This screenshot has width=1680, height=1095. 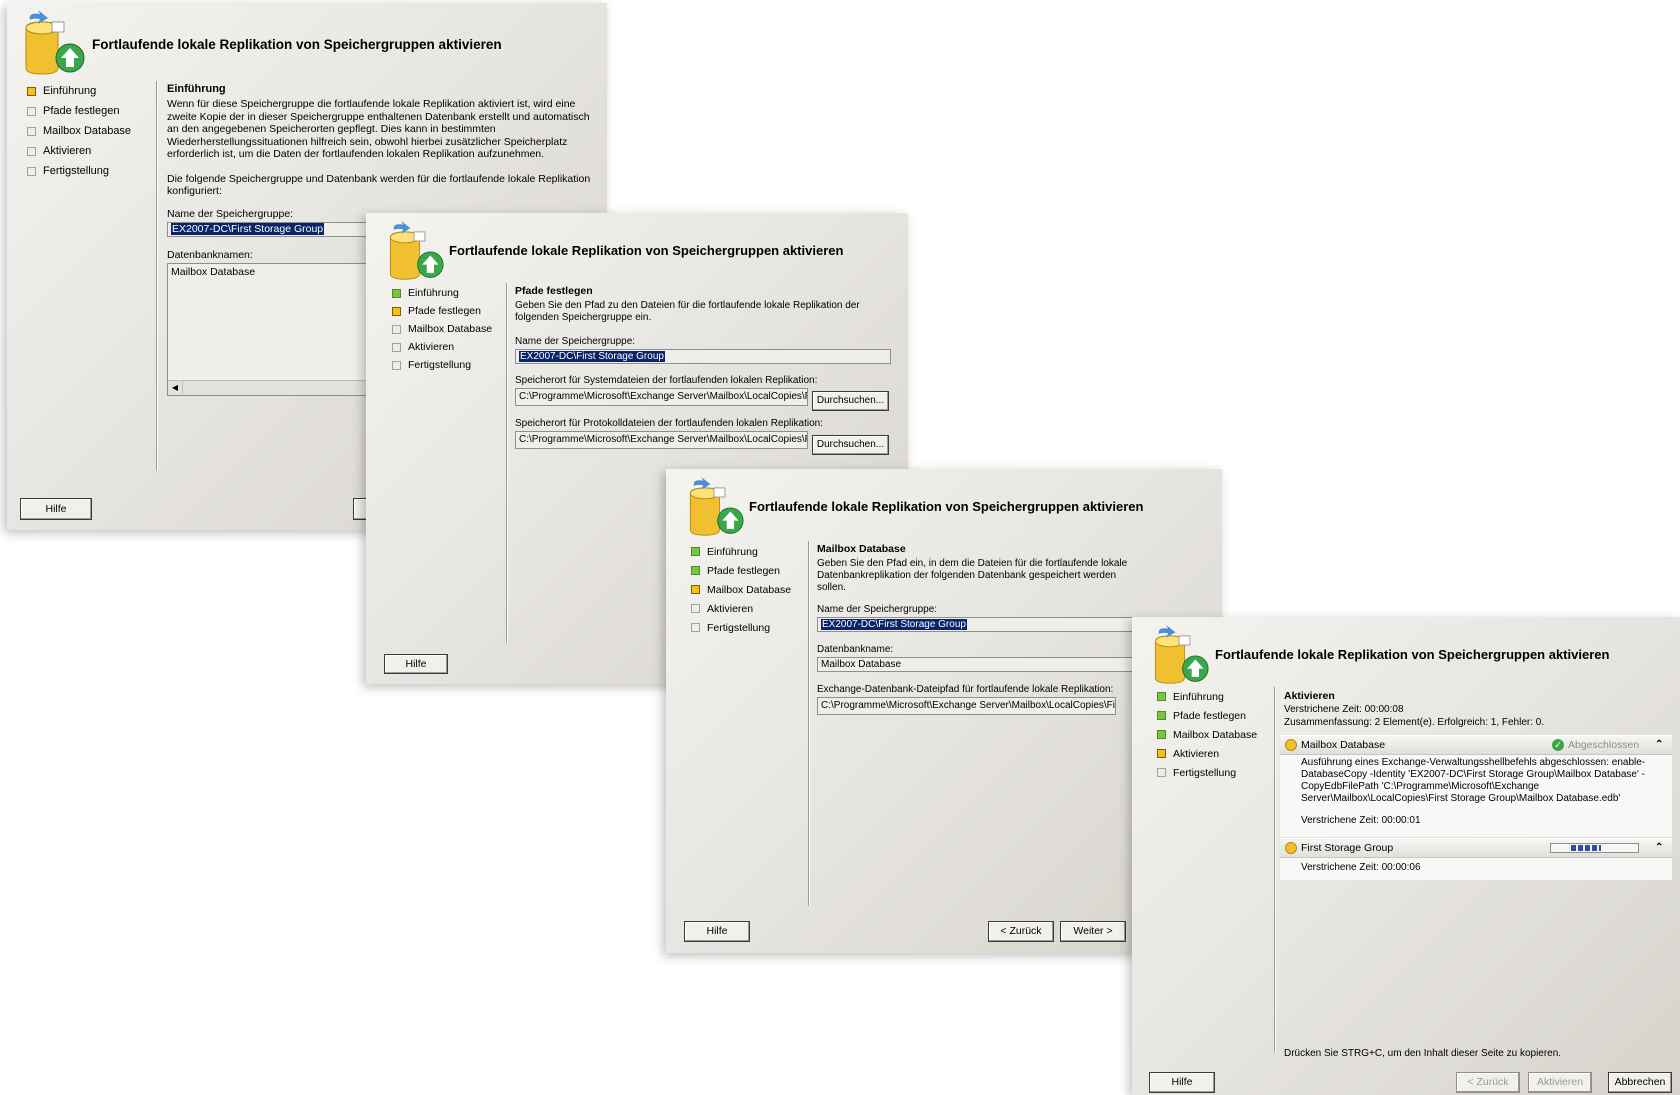 I want to click on page-heading: Pfade festlegen, so click(x=554, y=291).